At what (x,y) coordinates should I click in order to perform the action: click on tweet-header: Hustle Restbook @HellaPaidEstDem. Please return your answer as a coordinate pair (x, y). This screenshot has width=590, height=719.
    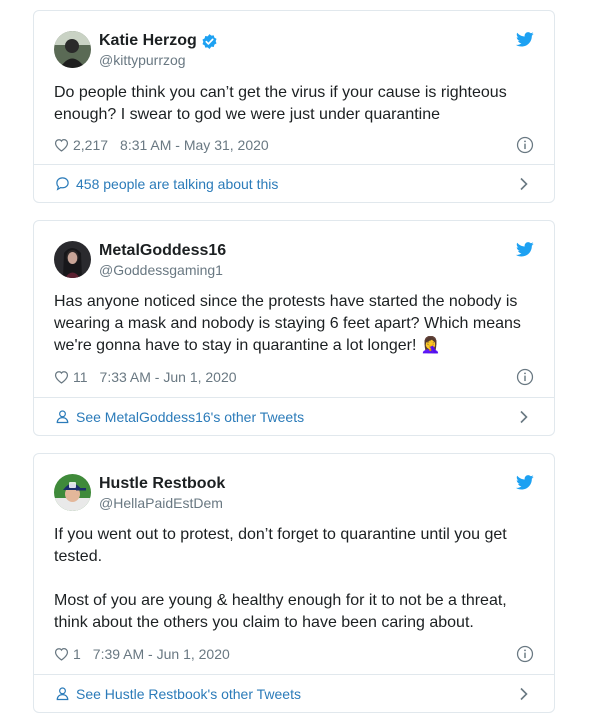
    Looking at the image, I should click on (294, 494).